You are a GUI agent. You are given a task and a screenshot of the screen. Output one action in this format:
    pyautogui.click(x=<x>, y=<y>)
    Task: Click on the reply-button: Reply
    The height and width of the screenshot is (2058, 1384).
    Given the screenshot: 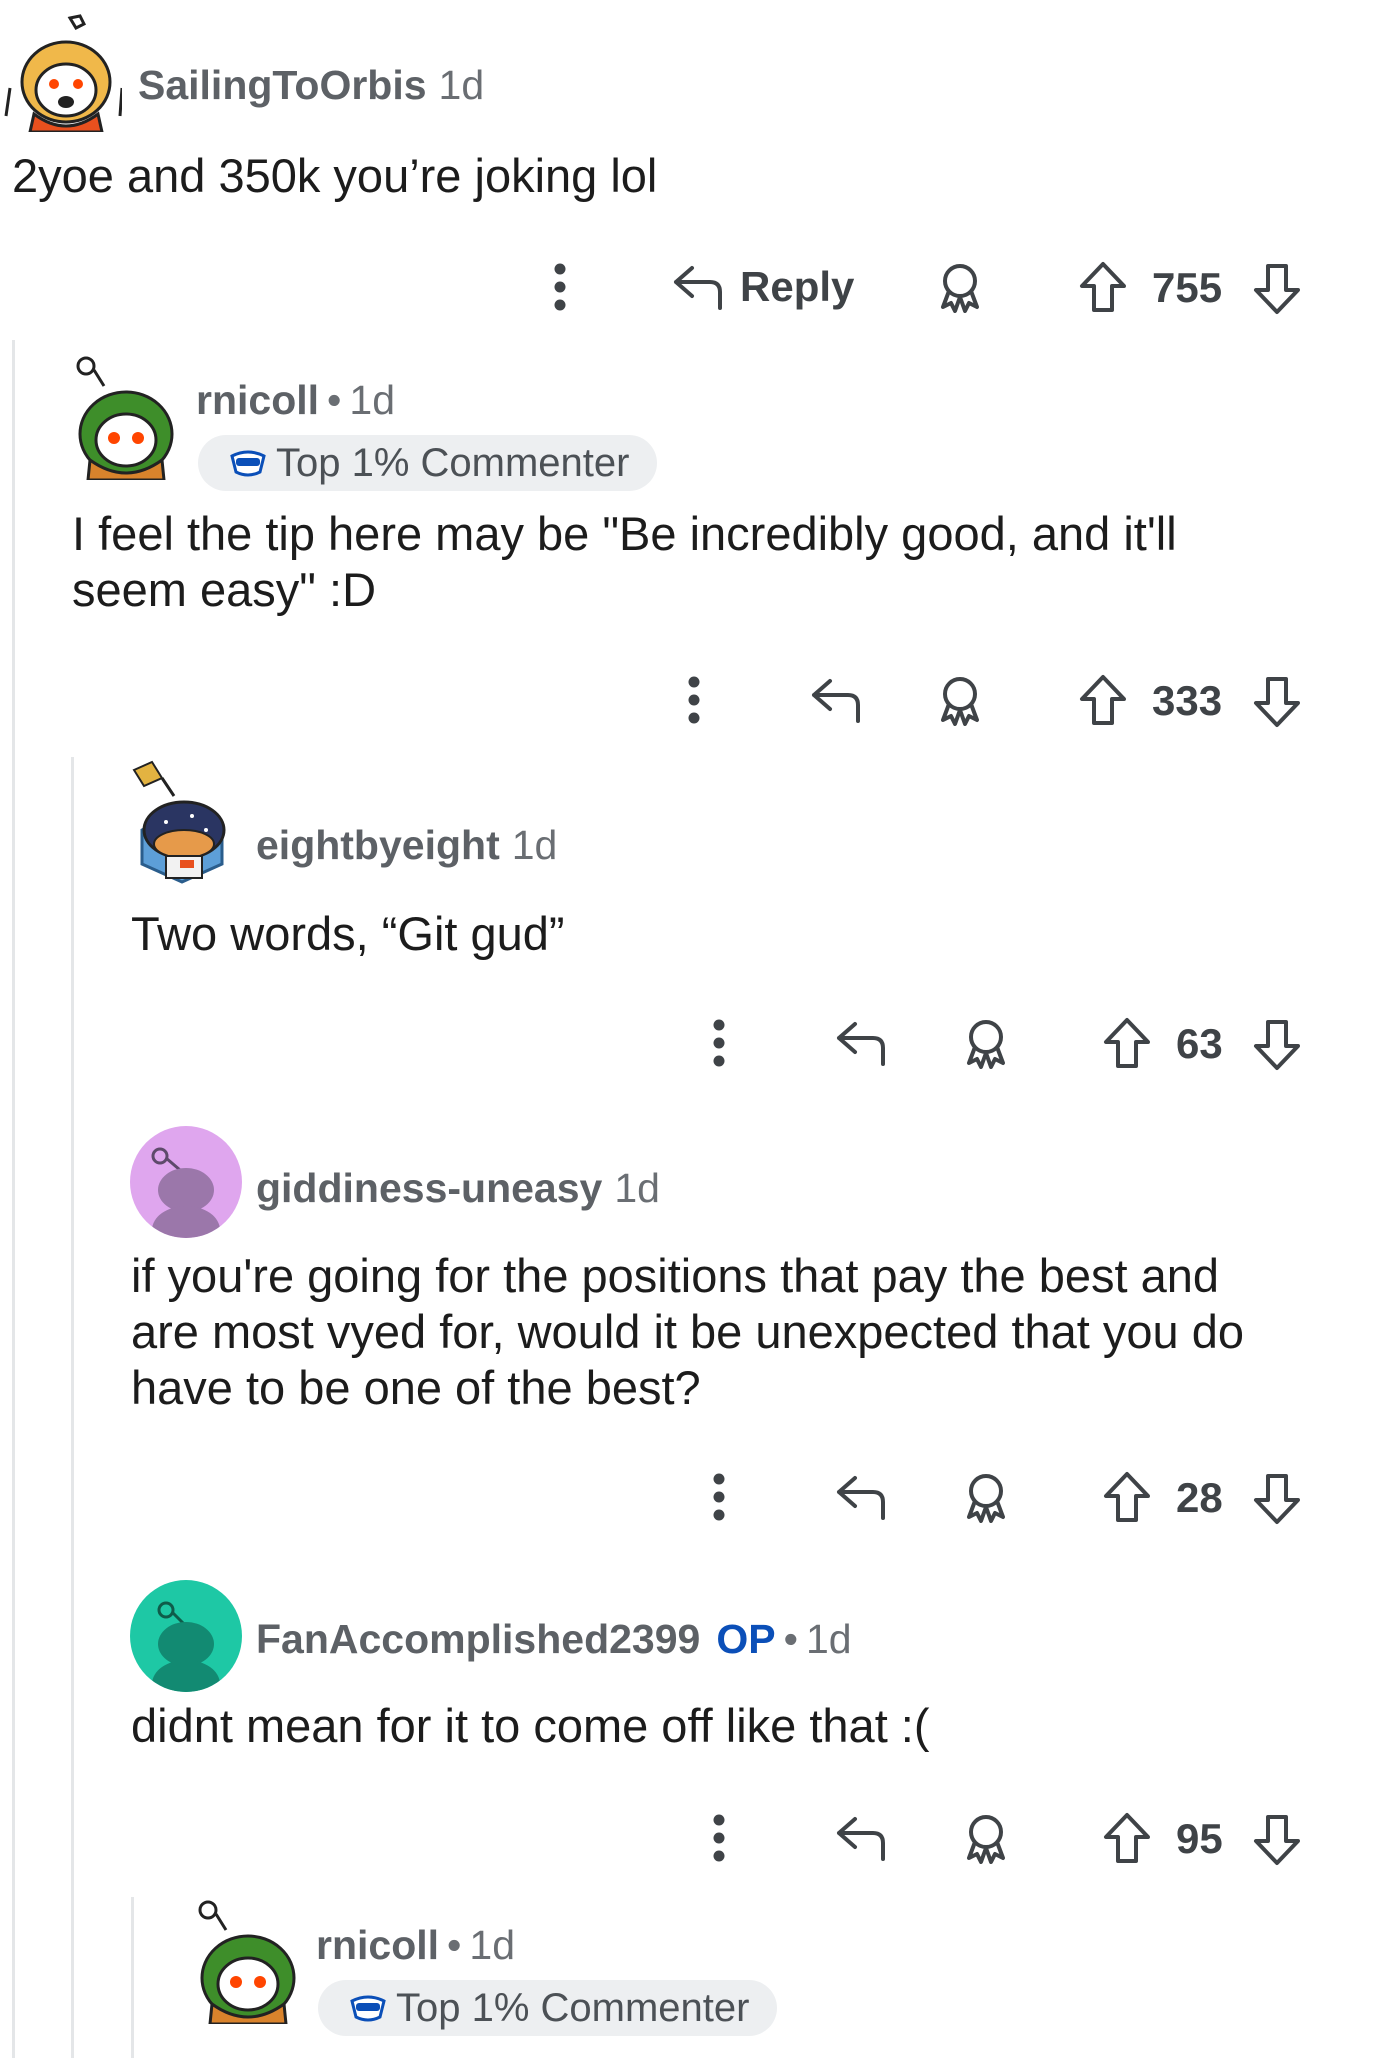 What is the action you would take?
    pyautogui.click(x=763, y=287)
    